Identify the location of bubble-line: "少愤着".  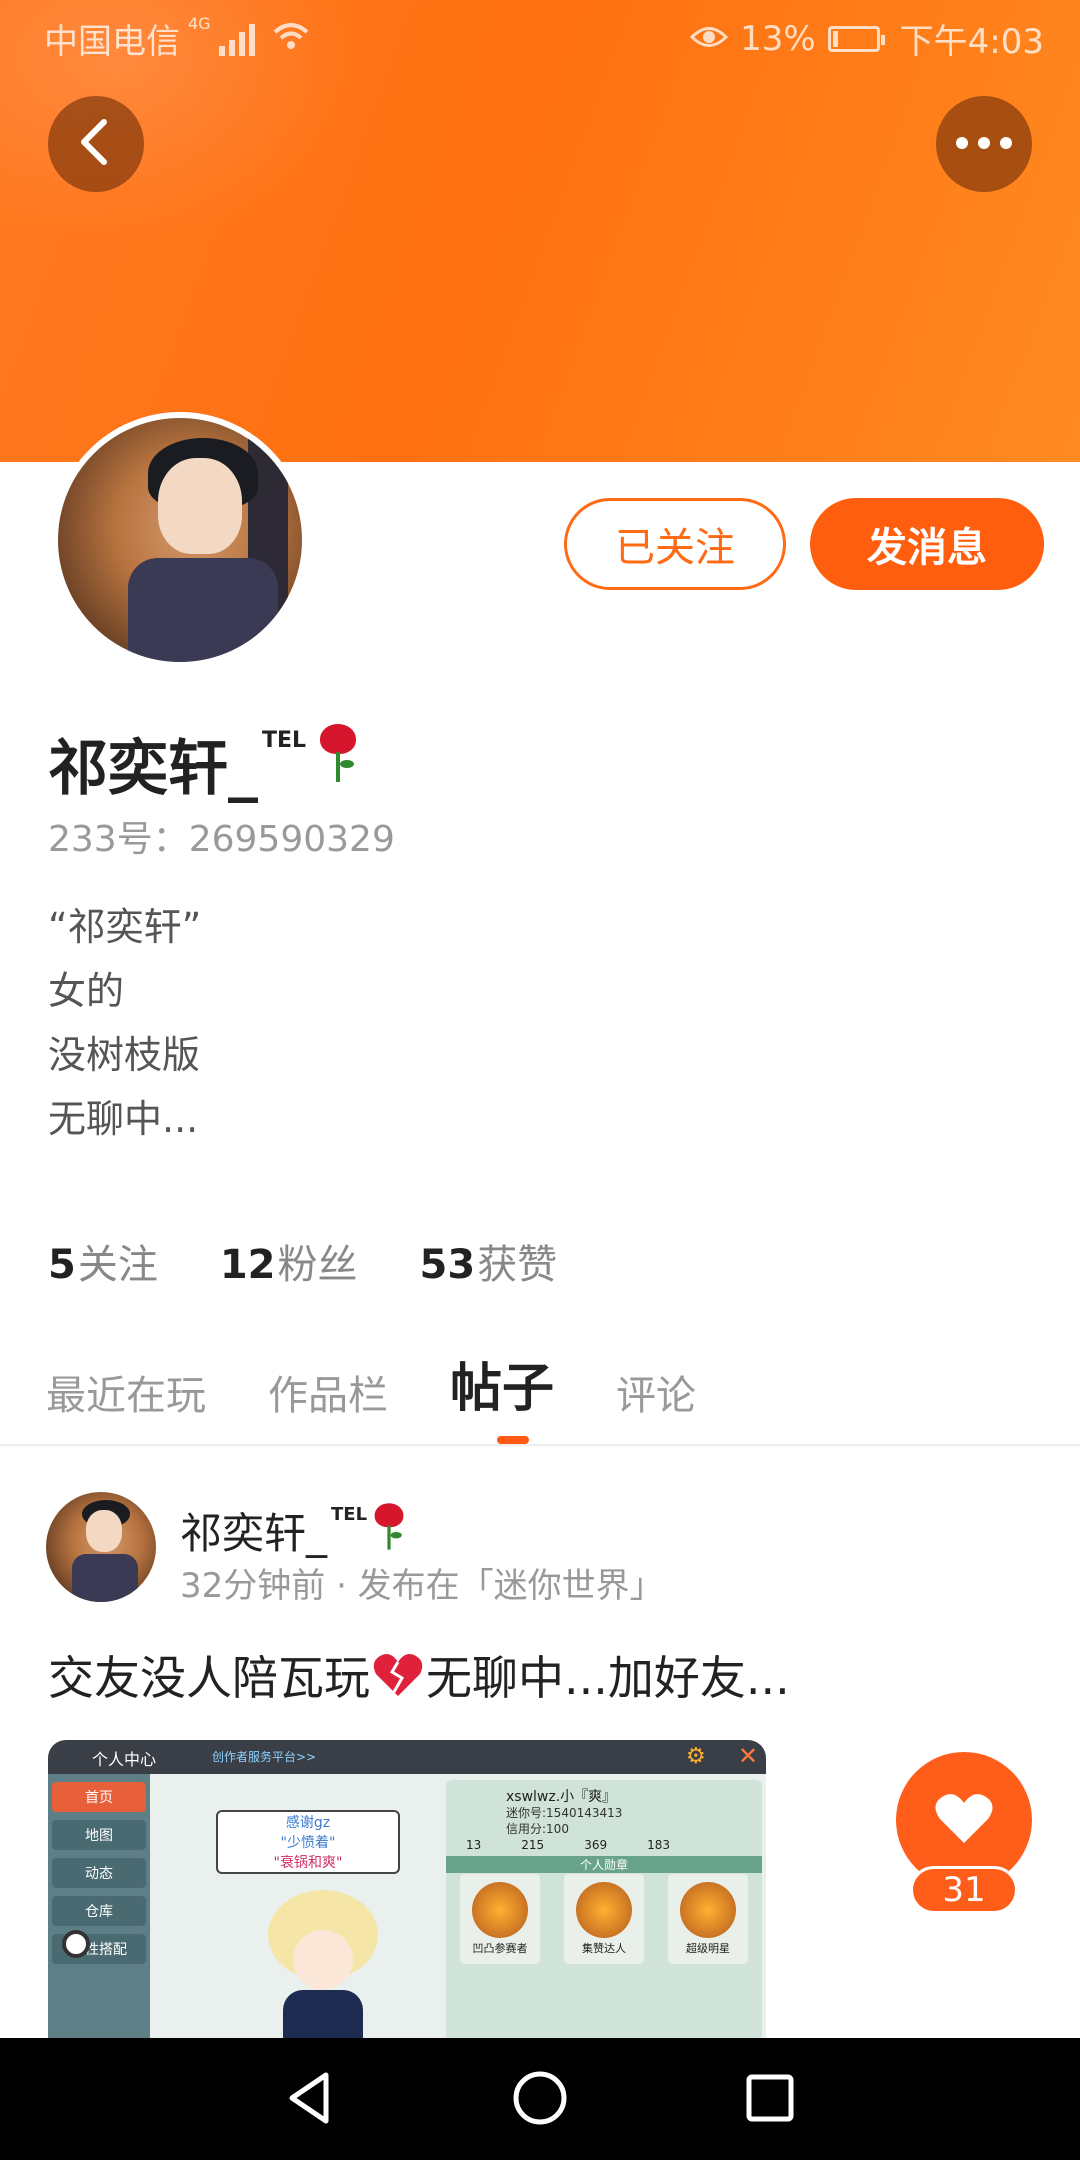
(308, 1843).